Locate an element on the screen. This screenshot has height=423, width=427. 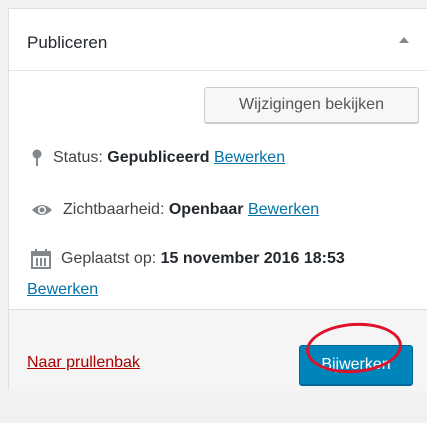
edit-visibility-link: Bewerken is located at coordinates (283, 209).